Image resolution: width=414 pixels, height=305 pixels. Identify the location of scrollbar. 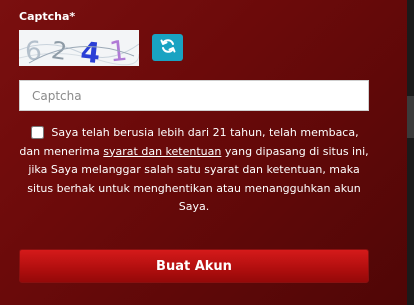
(410, 152).